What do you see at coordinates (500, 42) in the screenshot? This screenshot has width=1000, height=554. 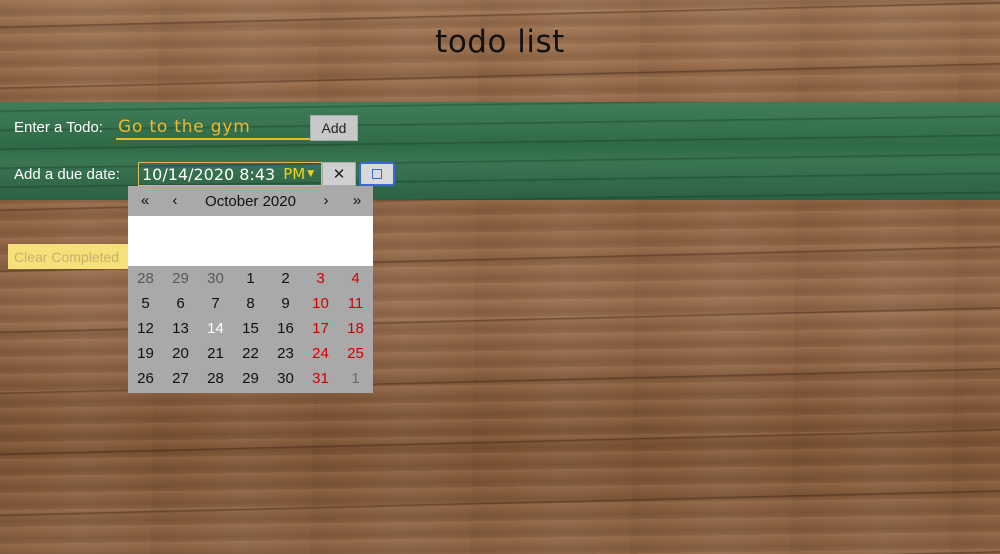 I see `page-title: todo list` at bounding box center [500, 42].